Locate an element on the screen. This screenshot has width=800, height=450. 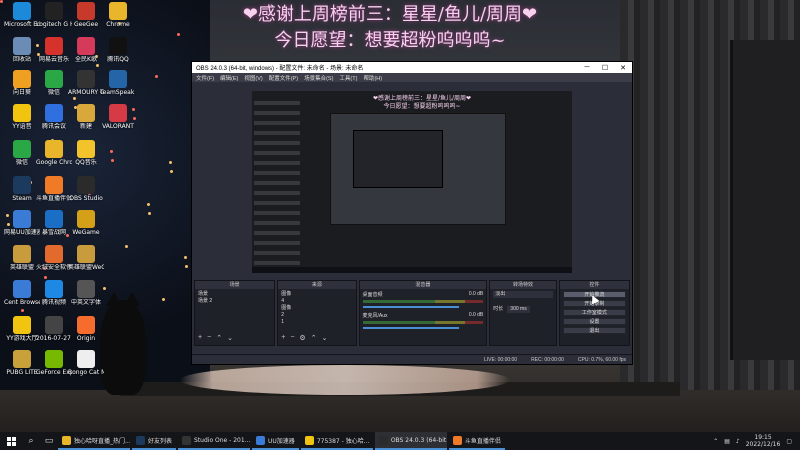
desktop-icon: 网易云音乐 is located at coordinates (54, 50).